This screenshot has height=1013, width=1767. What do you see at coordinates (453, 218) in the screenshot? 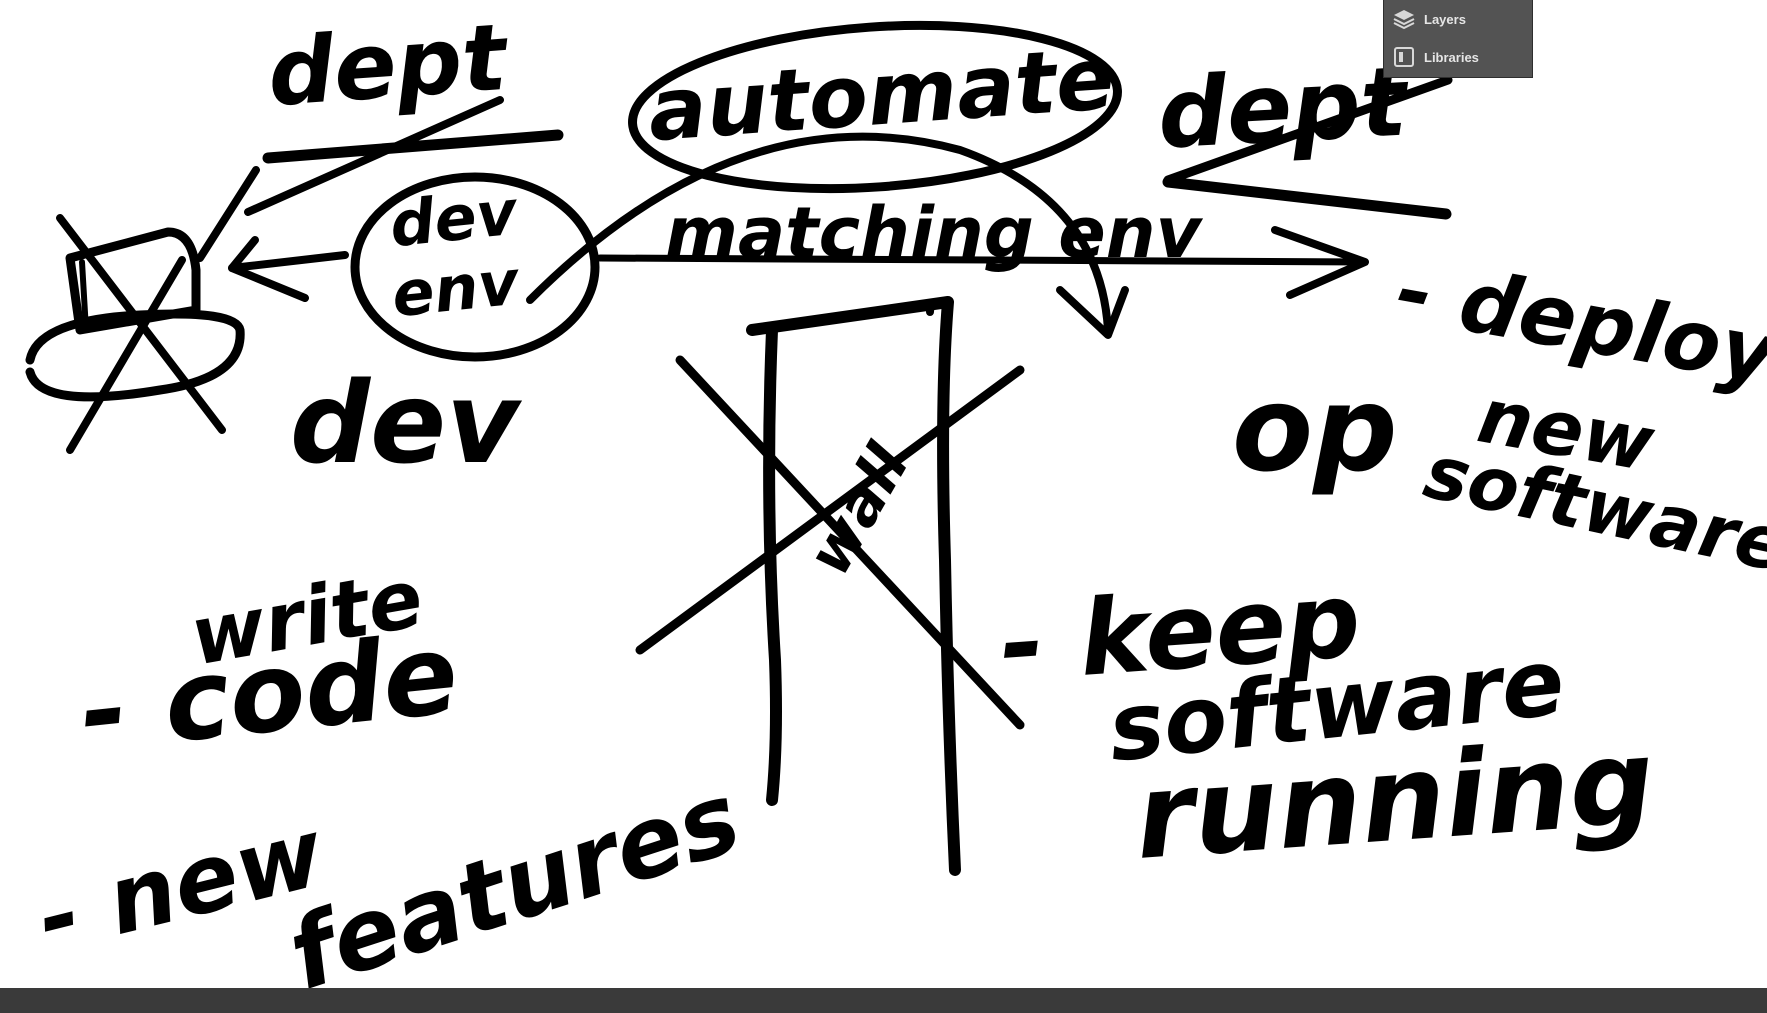
I see `dev-env-label-1: dev` at bounding box center [453, 218].